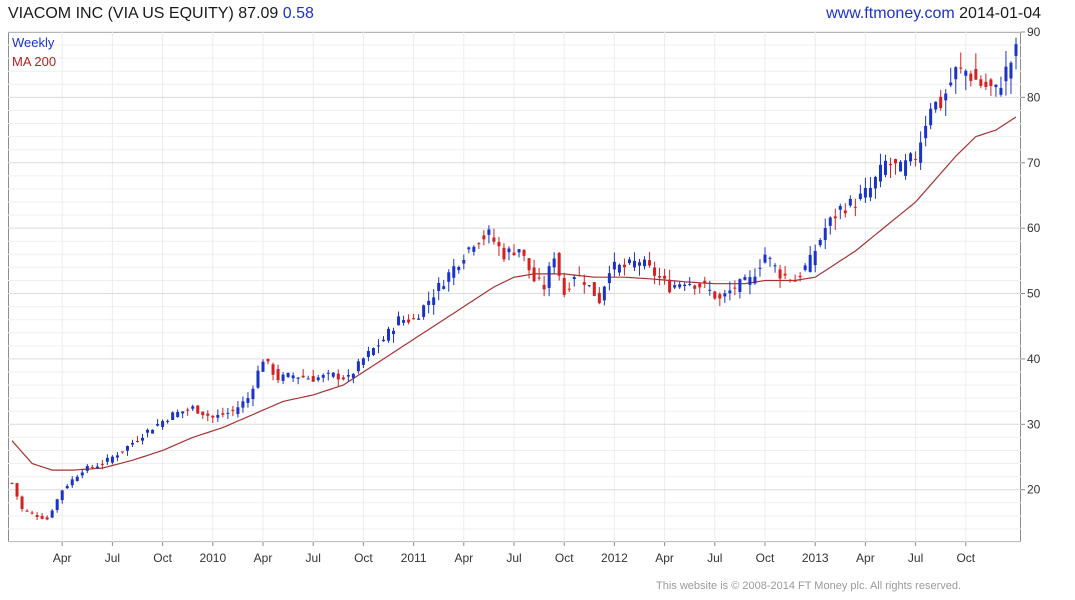 Image resolution: width=1075 pixels, height=600 pixels. Describe the element at coordinates (414, 558) in the screenshot. I see `x-tick-label: 2011` at that location.